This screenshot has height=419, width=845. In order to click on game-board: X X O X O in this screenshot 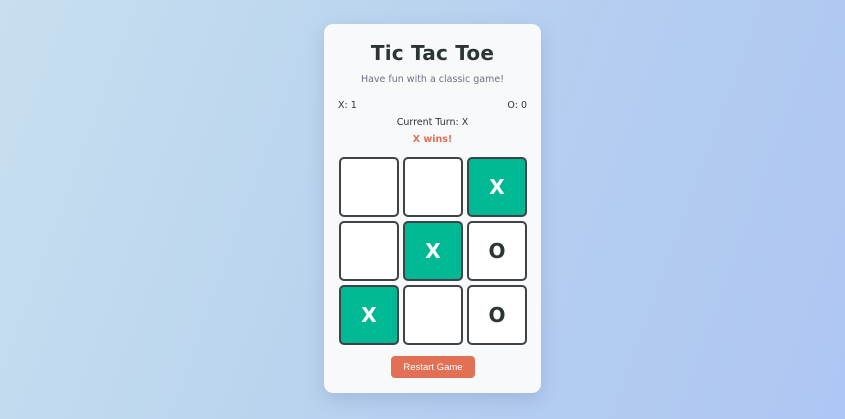, I will do `click(433, 251)`.